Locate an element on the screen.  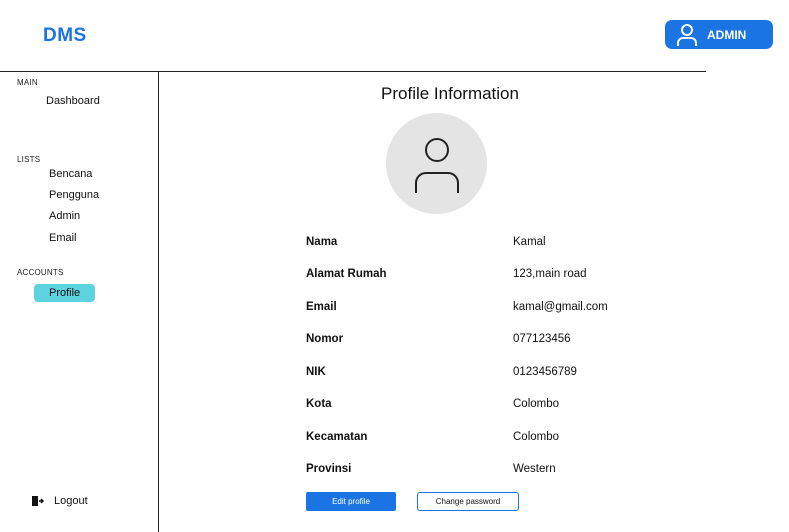
field-row-kecamatan: Kecamatan Colombo is located at coordinates (516, 440).